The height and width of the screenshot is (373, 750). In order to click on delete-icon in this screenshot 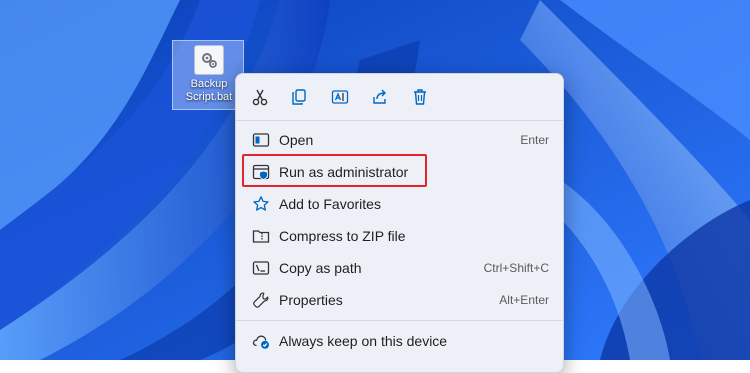, I will do `click(420, 97)`.